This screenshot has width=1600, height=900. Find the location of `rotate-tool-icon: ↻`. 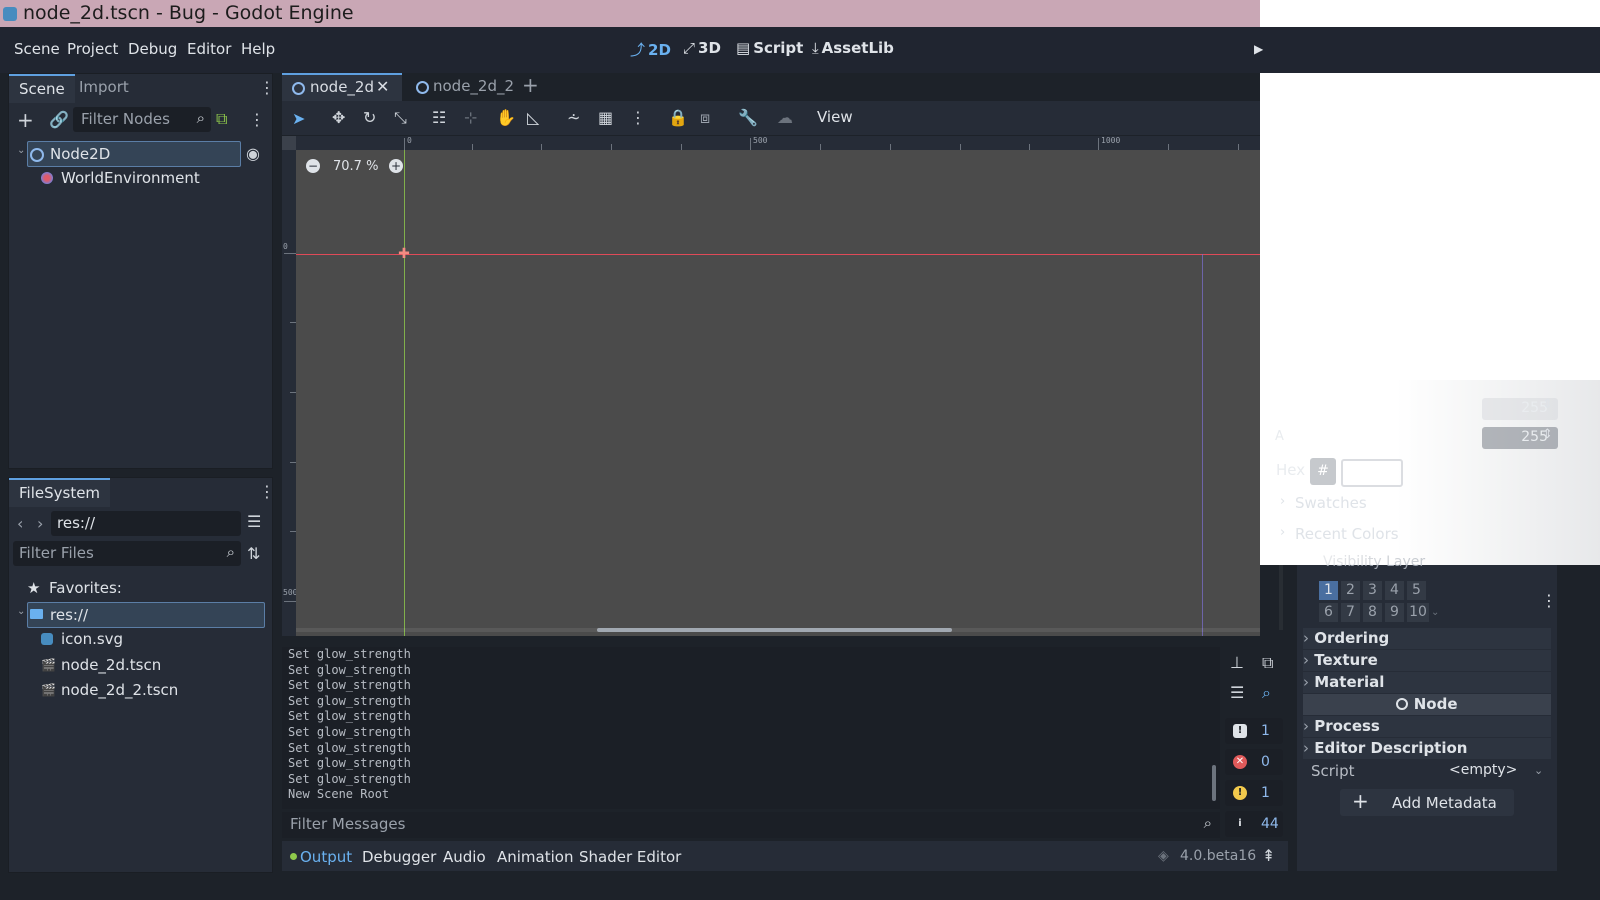

rotate-tool-icon: ↻ is located at coordinates (369, 117).